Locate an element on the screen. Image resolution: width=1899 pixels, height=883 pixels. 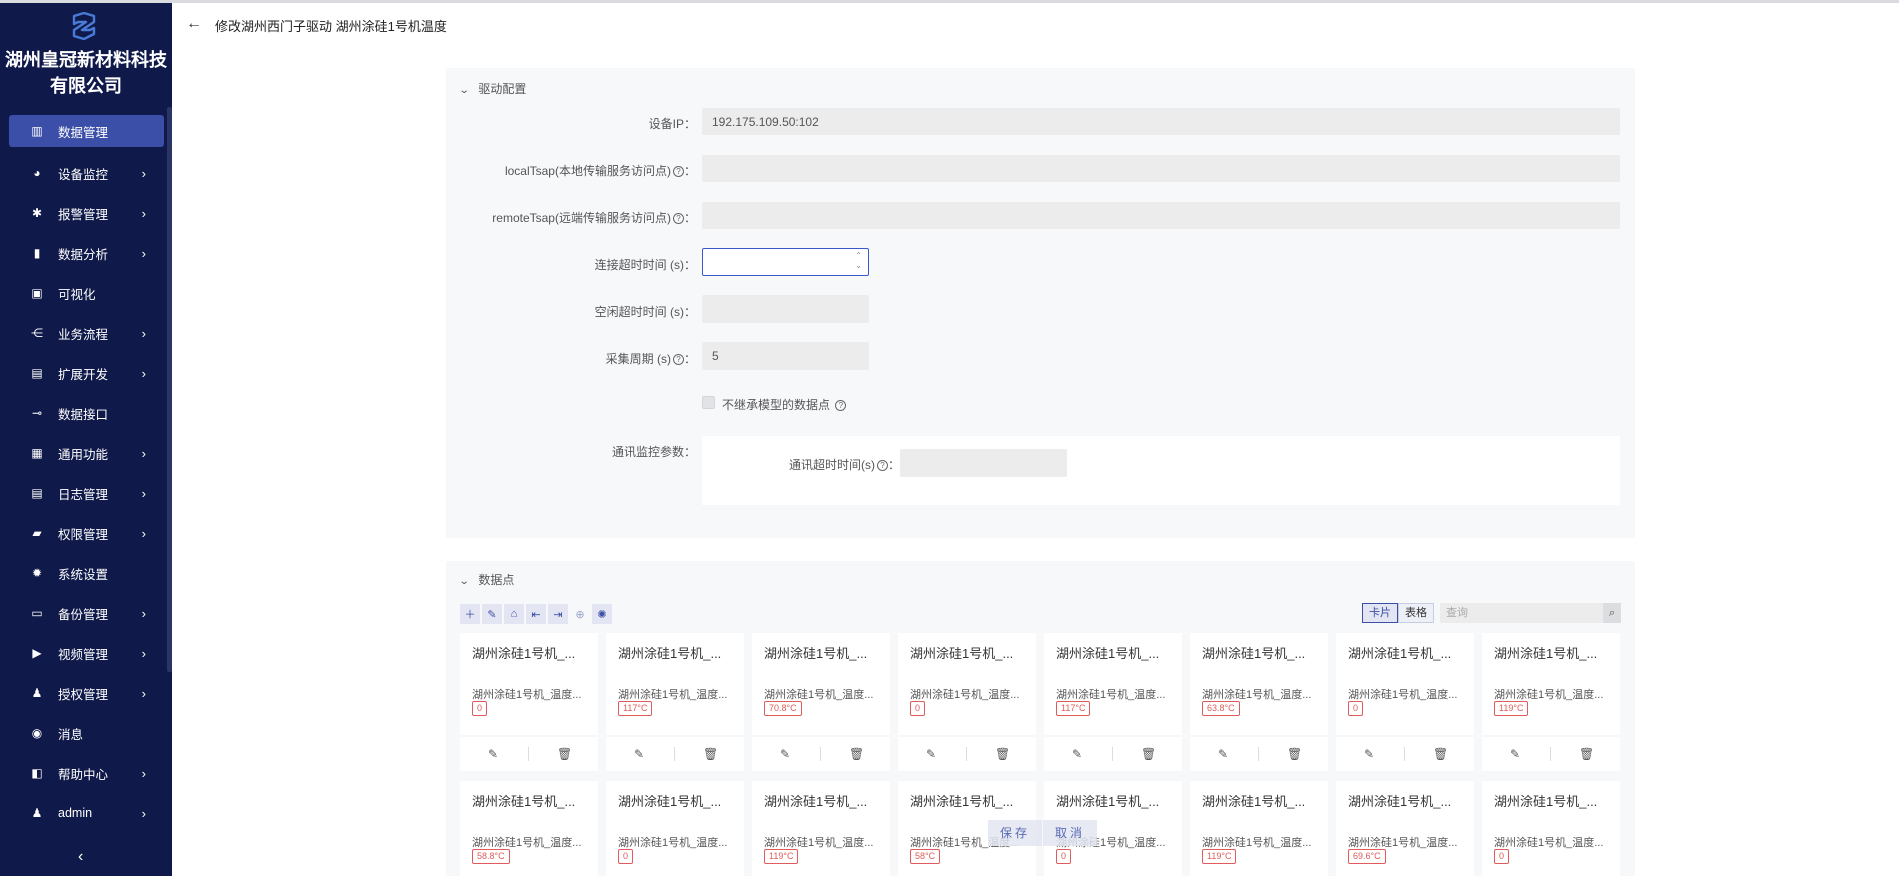
idle-timeout-field is located at coordinates (785, 309).